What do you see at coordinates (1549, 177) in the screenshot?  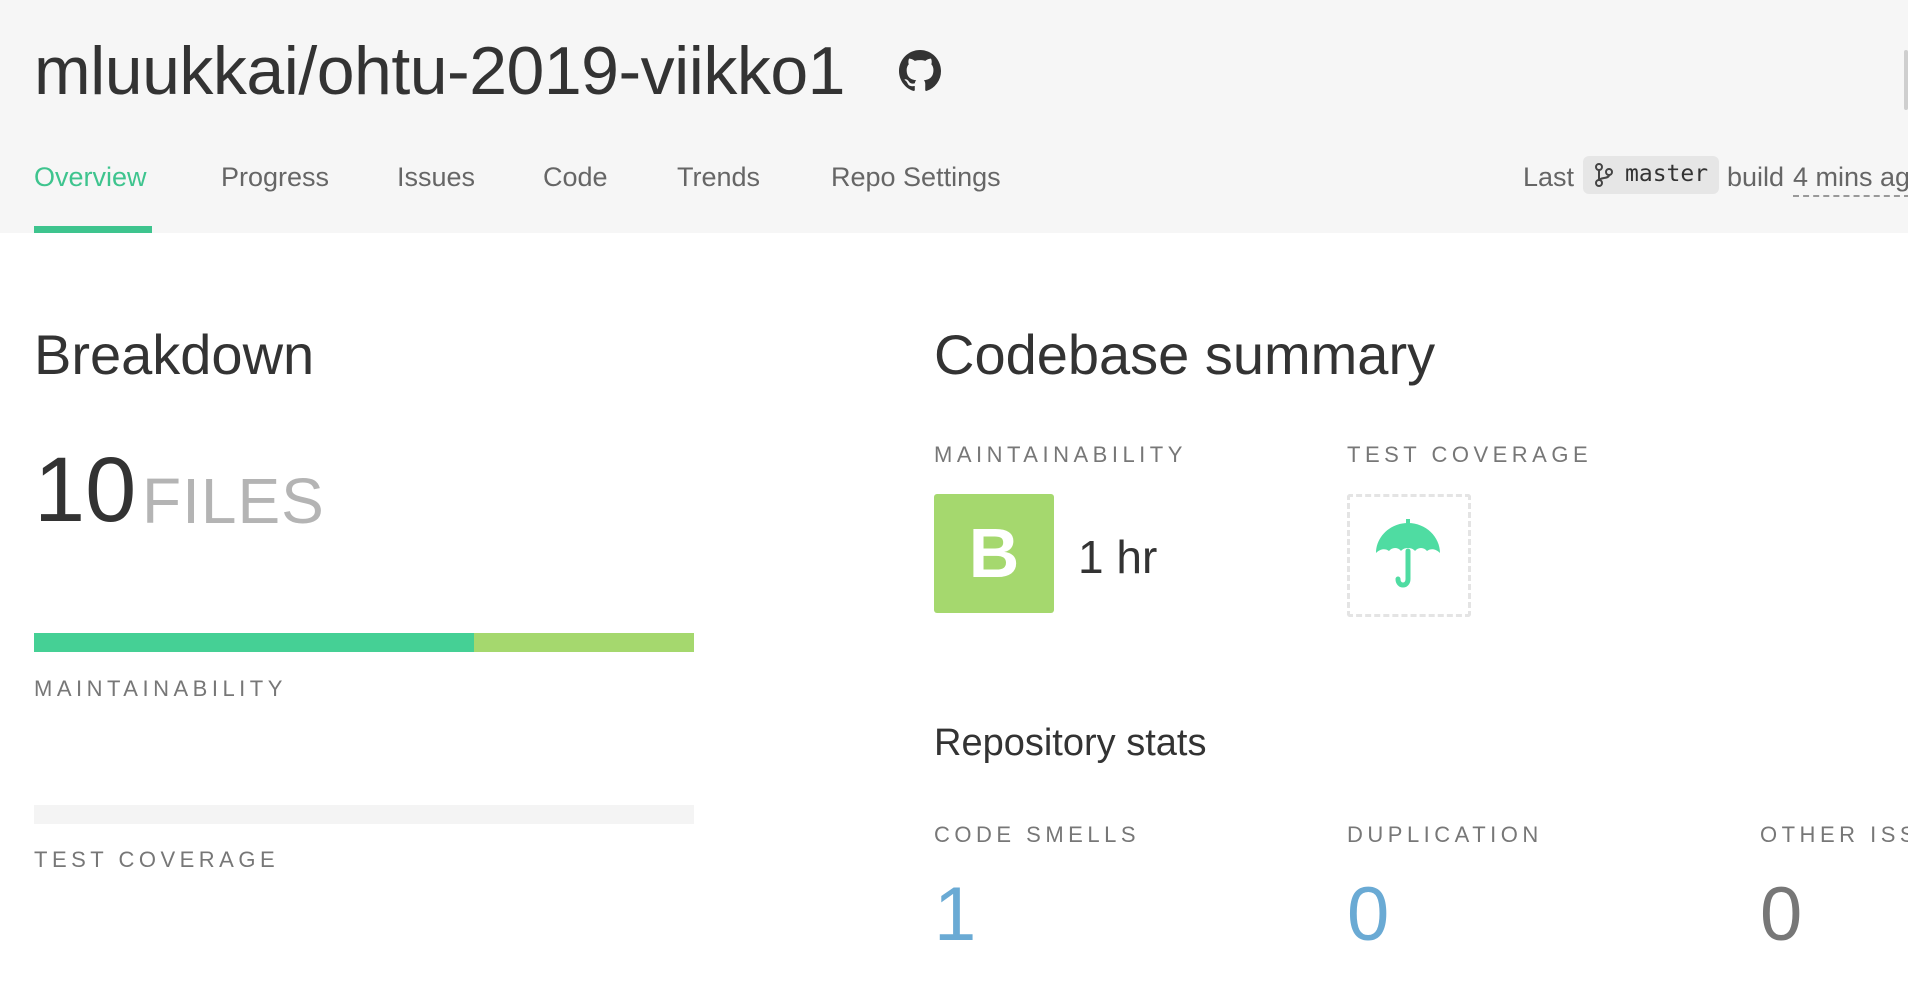 I see `last-build-prefix: Last` at bounding box center [1549, 177].